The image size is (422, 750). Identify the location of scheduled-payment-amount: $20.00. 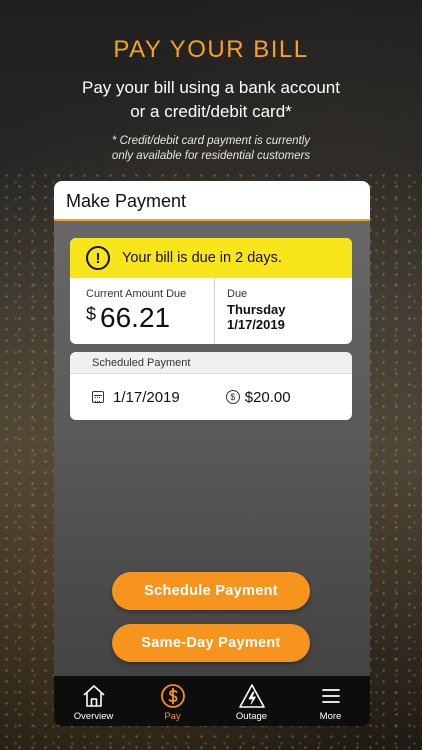
(267, 397).